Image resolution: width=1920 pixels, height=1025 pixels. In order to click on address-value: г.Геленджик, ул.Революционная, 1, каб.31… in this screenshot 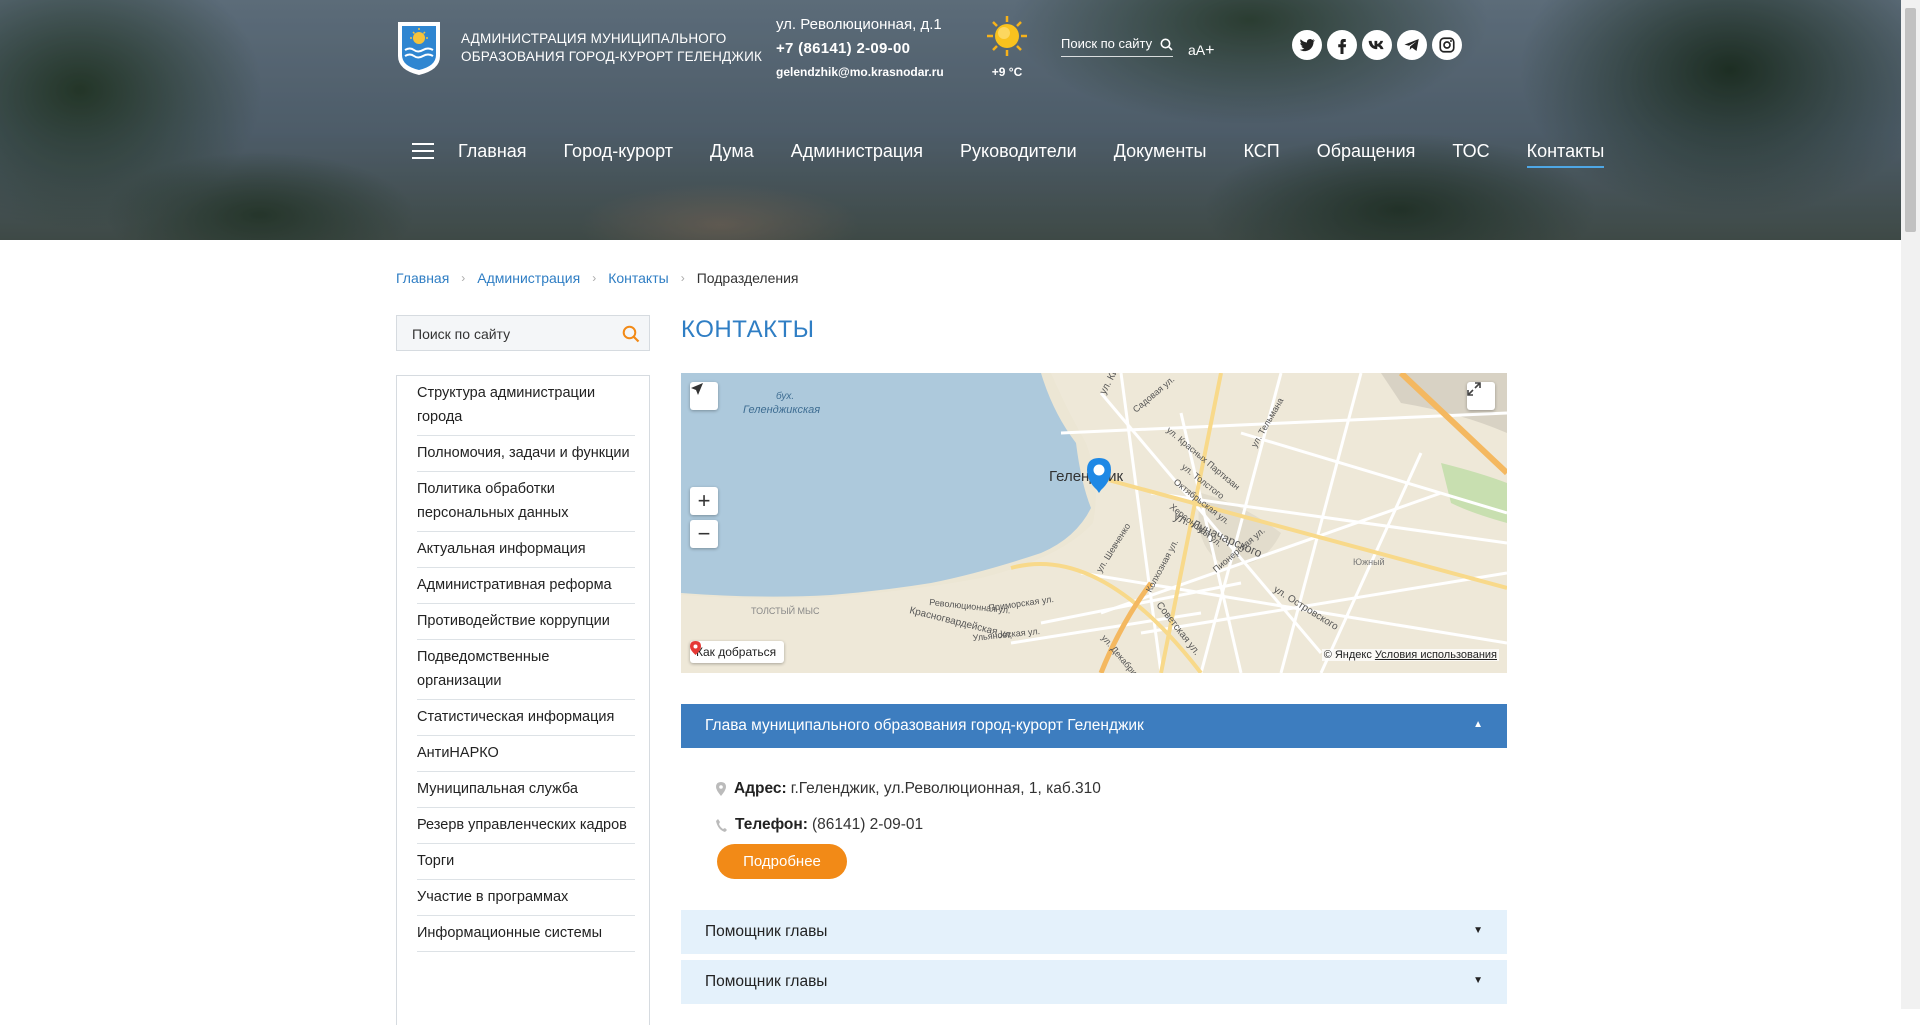, I will do `click(945, 788)`.